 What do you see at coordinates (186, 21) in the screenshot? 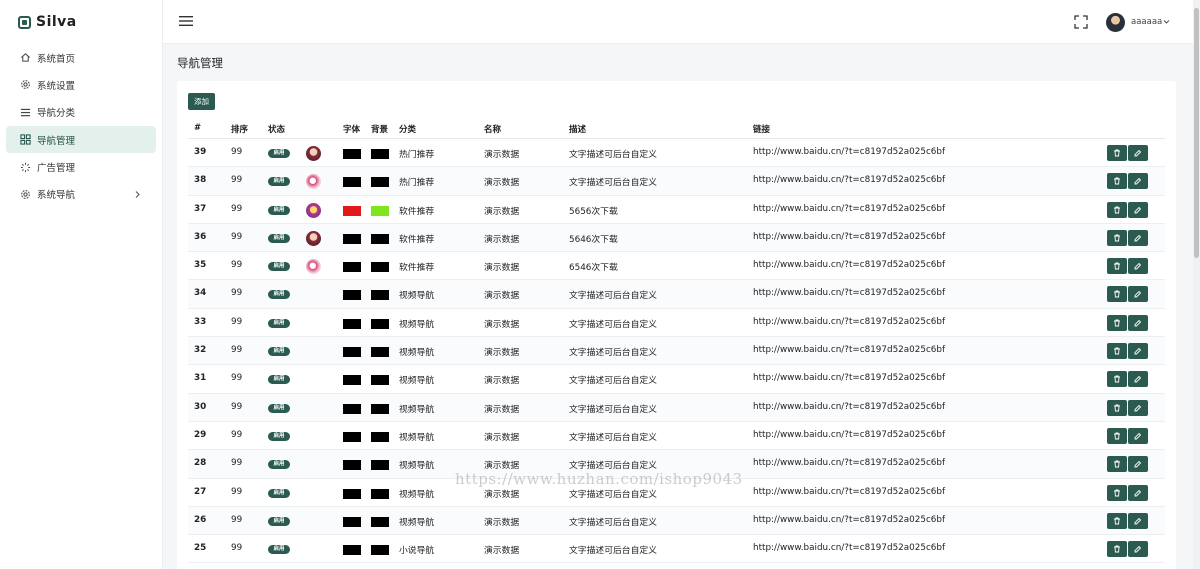
I see `hamburger-menu-icon` at bounding box center [186, 21].